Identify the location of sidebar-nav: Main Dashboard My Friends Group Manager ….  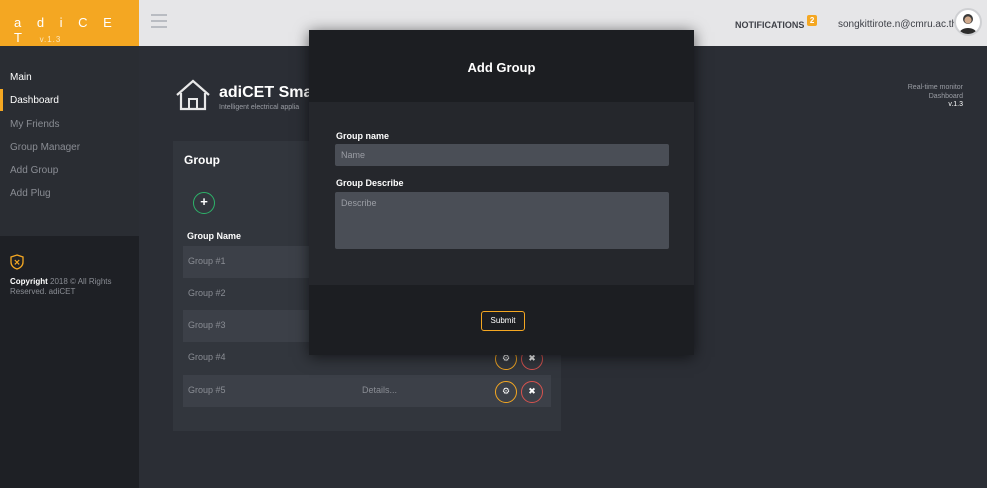
(69, 141).